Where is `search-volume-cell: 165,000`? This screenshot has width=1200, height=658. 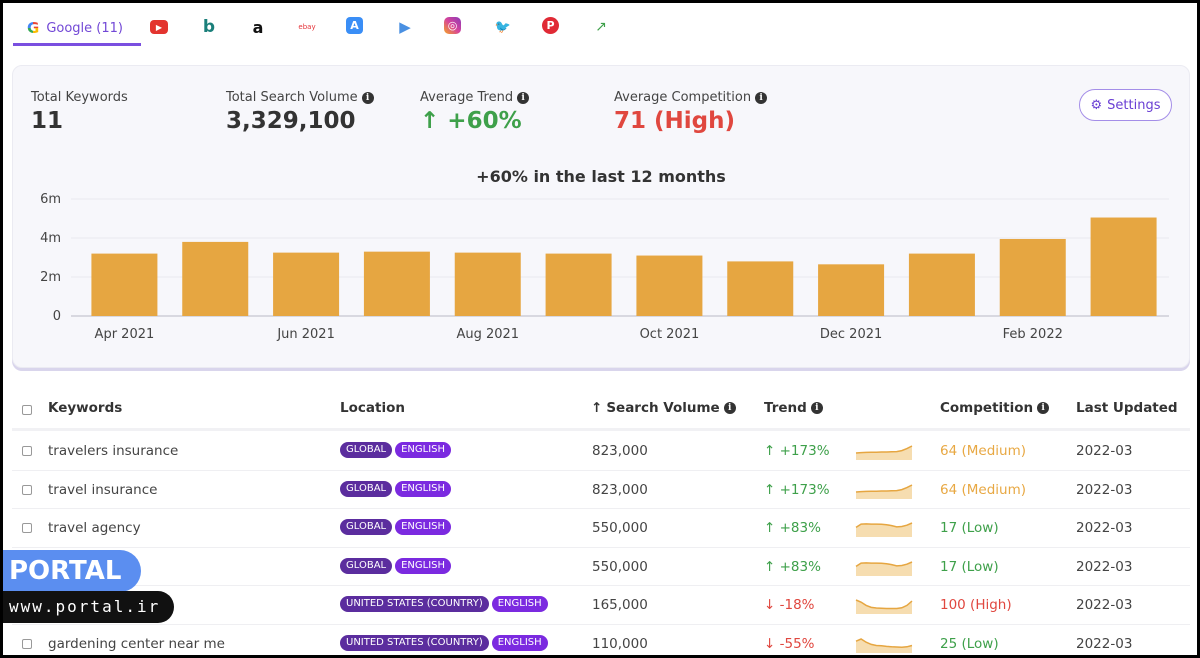
search-volume-cell: 165,000 is located at coordinates (620, 605).